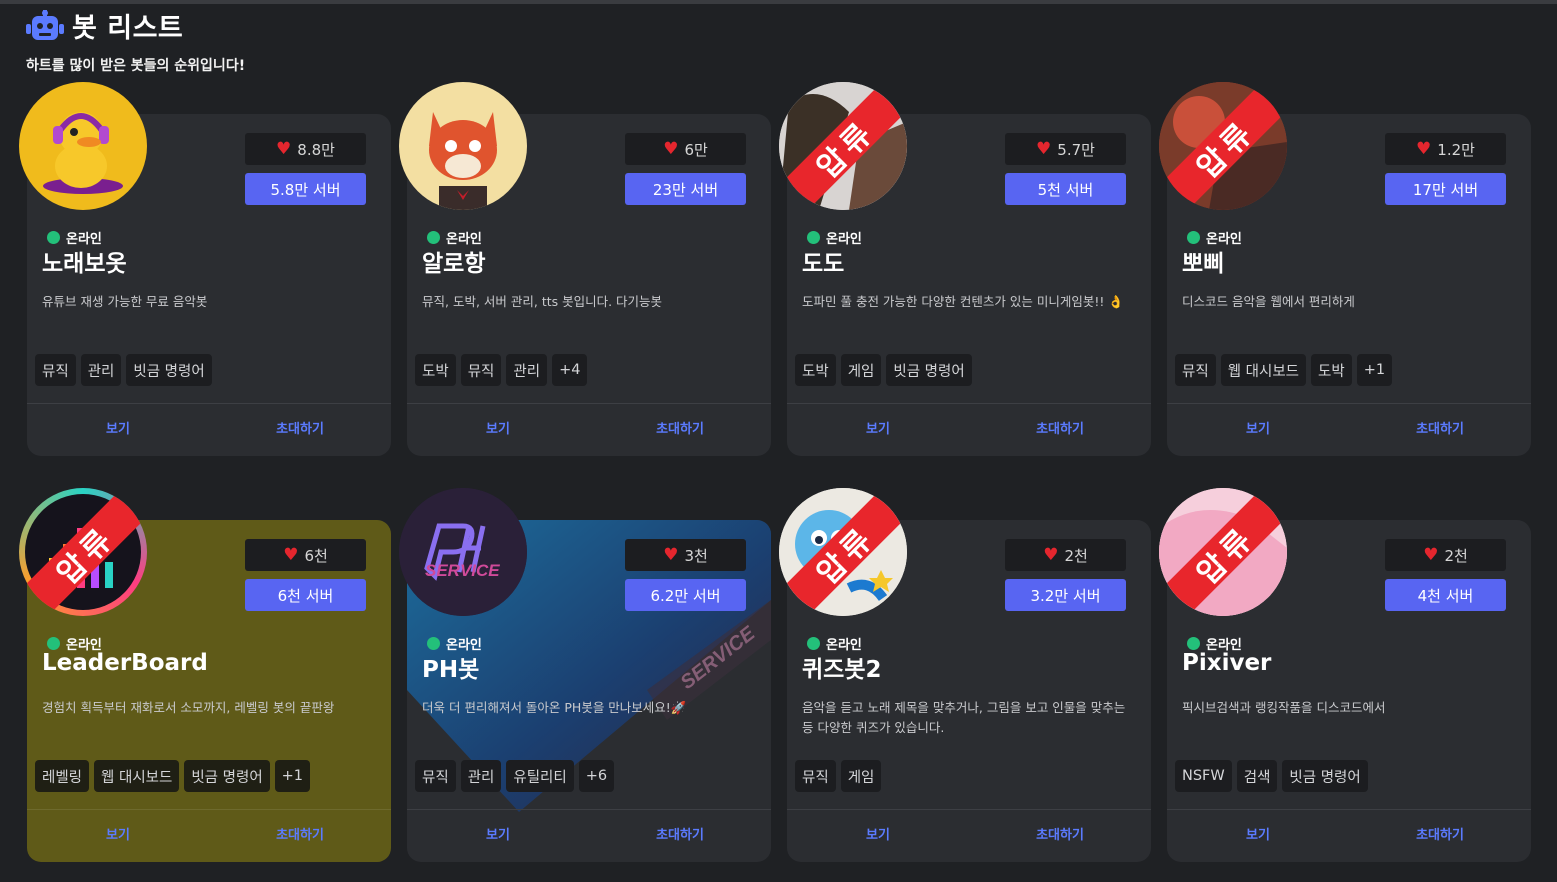 Image resolution: width=1557 pixels, height=882 pixels. I want to click on tag-list: 뮤직 게임, so click(838, 776).